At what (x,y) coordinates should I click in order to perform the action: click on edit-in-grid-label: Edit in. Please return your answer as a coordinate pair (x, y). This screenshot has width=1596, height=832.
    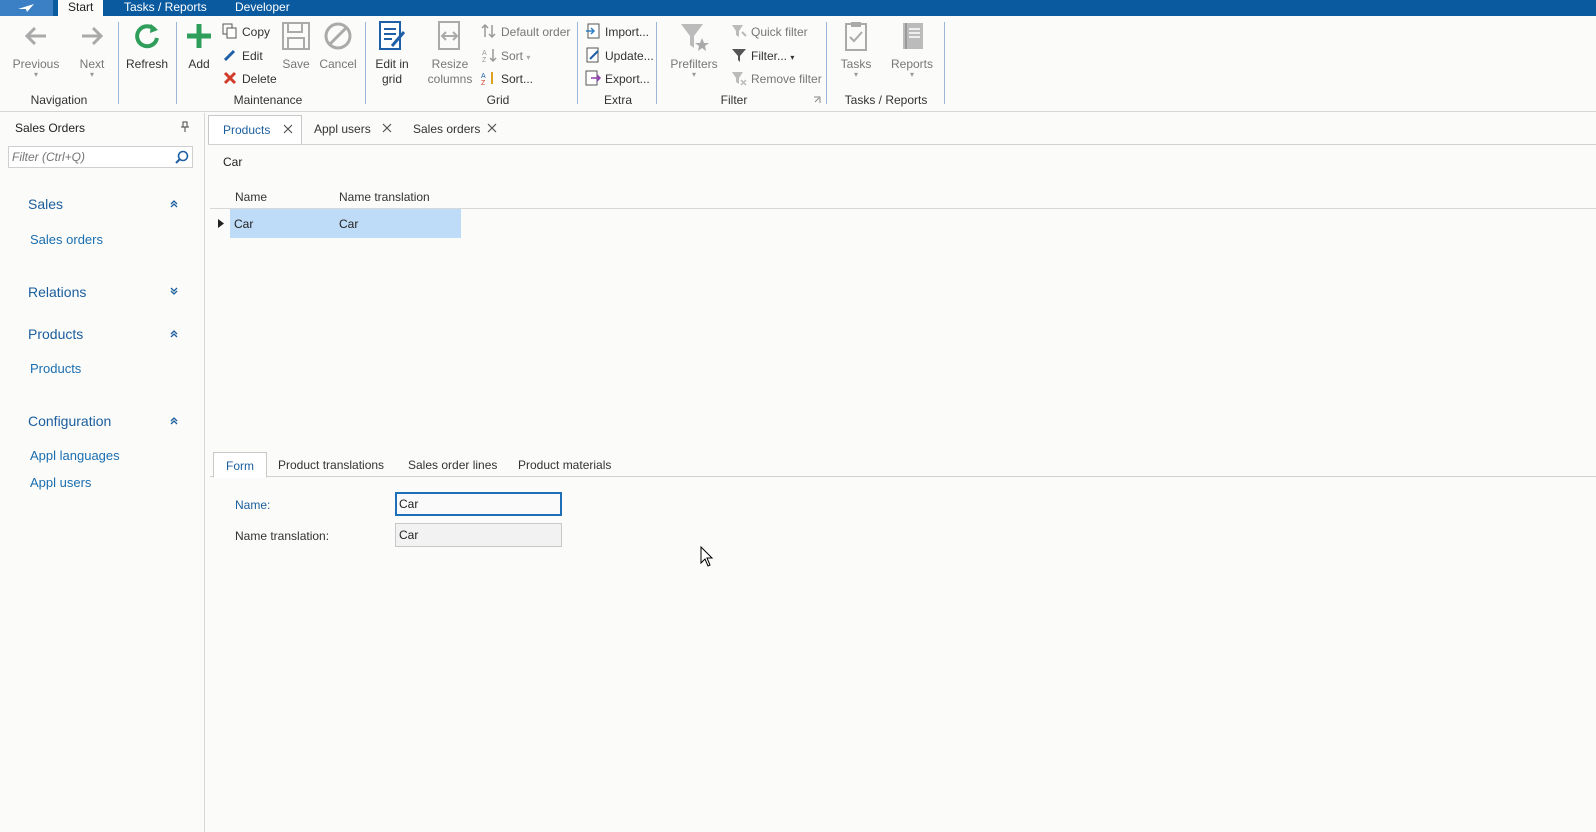
    Looking at the image, I should click on (392, 64).